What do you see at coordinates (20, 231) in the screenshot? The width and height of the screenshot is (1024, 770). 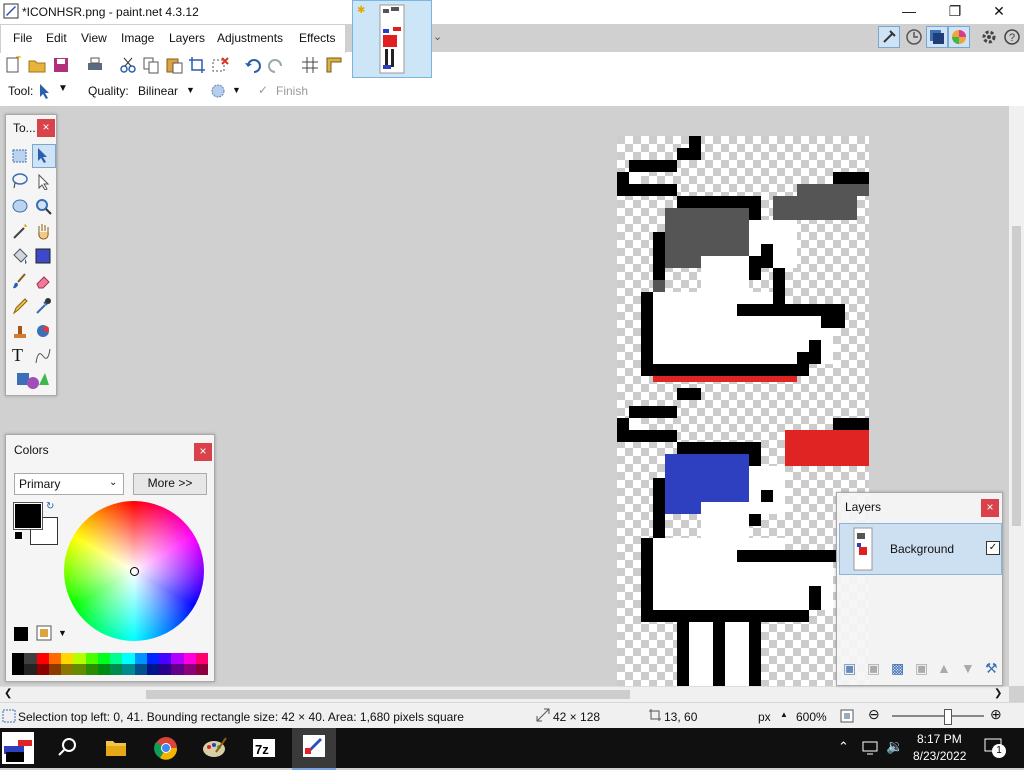 I see `magic-wand-icon` at bounding box center [20, 231].